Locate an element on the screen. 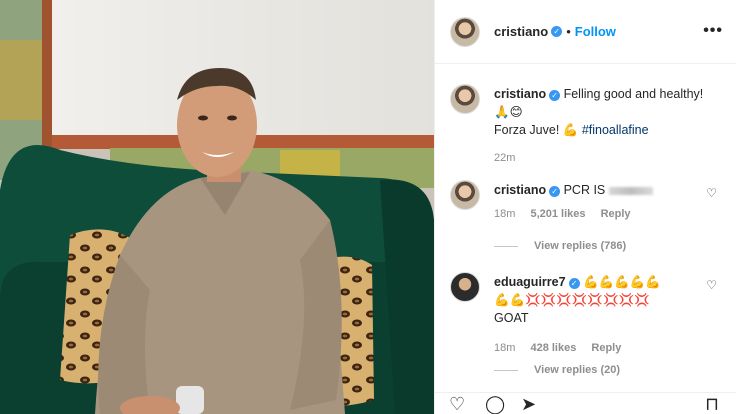 The image size is (736, 414). comment-text-line2: 💪💪💢💢💢💢💢💢💢💢 is located at coordinates (572, 300).